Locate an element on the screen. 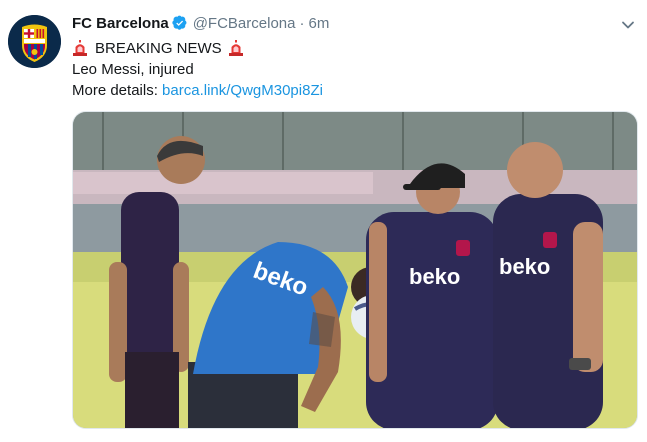 Image resolution: width=647 pixels, height=442 pixels. fc-barcelona-crest-logo is located at coordinates (34, 41).